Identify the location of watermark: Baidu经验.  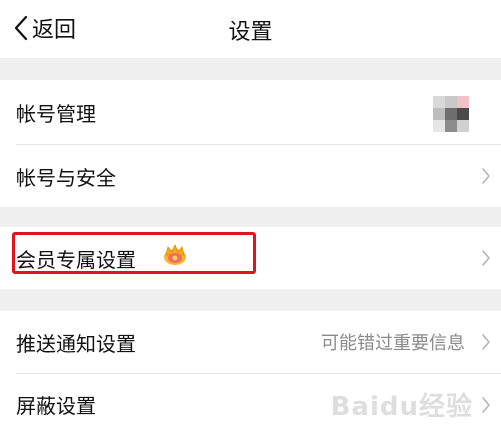
(401, 407).